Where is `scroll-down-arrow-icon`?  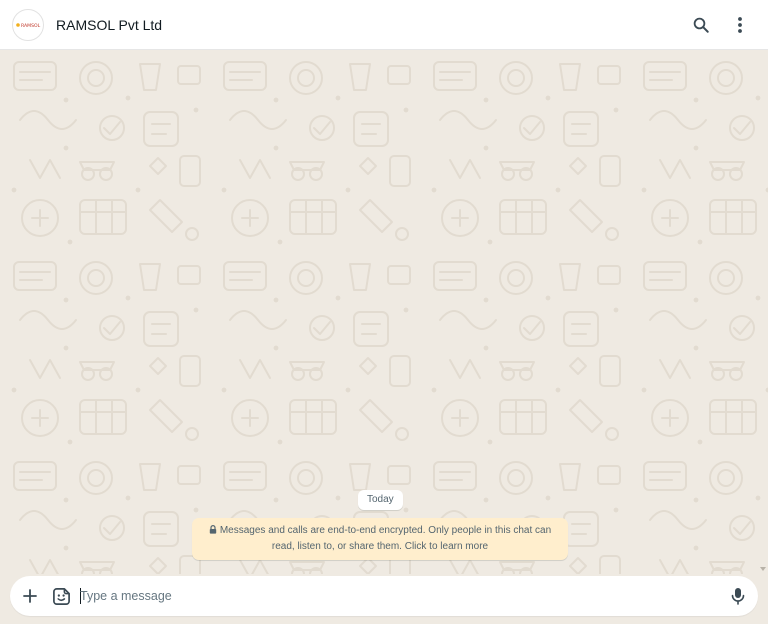
scroll-down-arrow-icon is located at coordinates (763, 569).